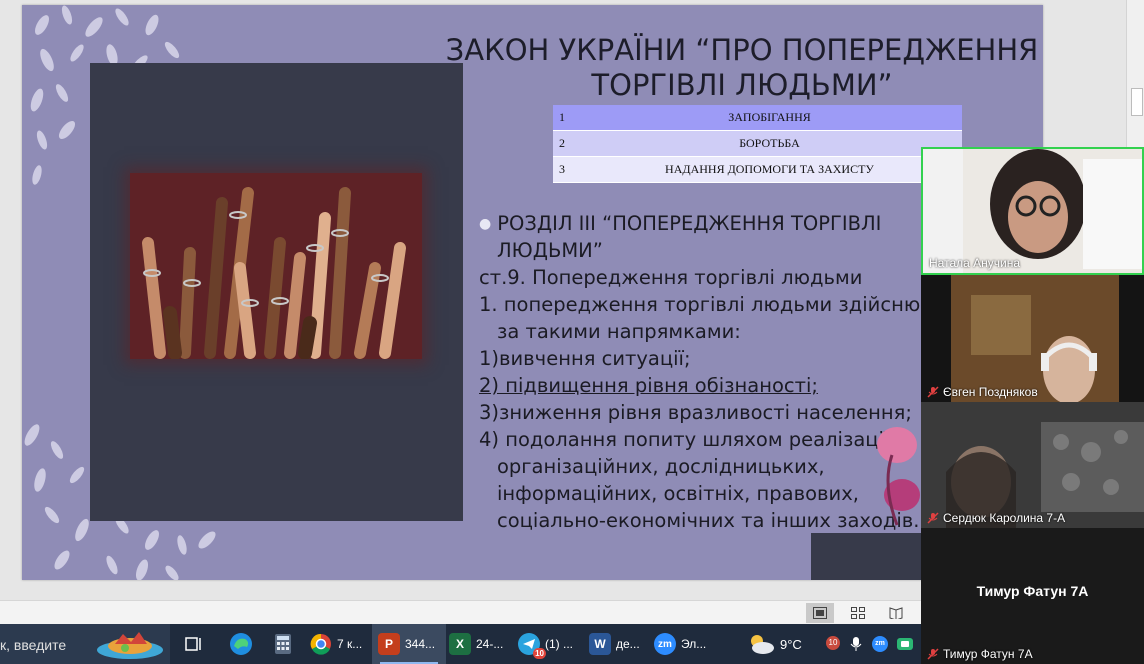 The image size is (1144, 664). I want to click on paper-plane-icon, so click(529, 644).